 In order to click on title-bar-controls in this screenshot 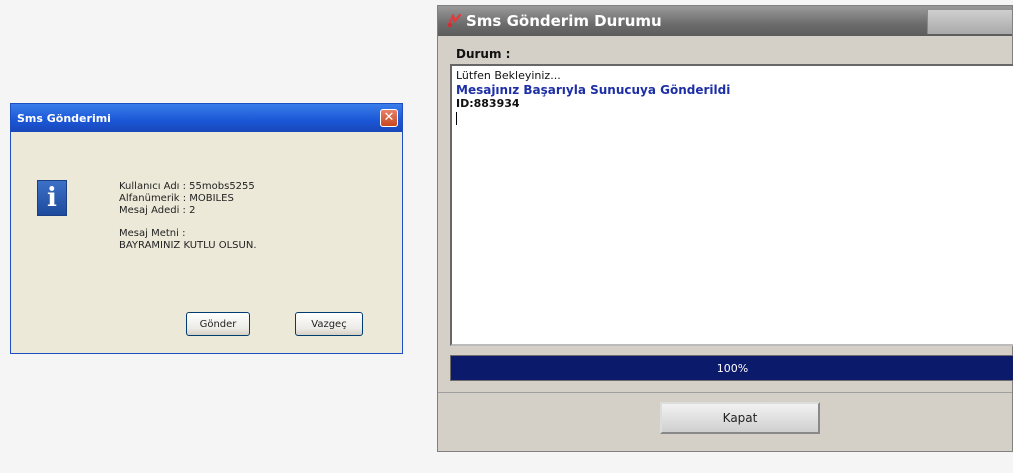, I will do `click(969, 22)`.